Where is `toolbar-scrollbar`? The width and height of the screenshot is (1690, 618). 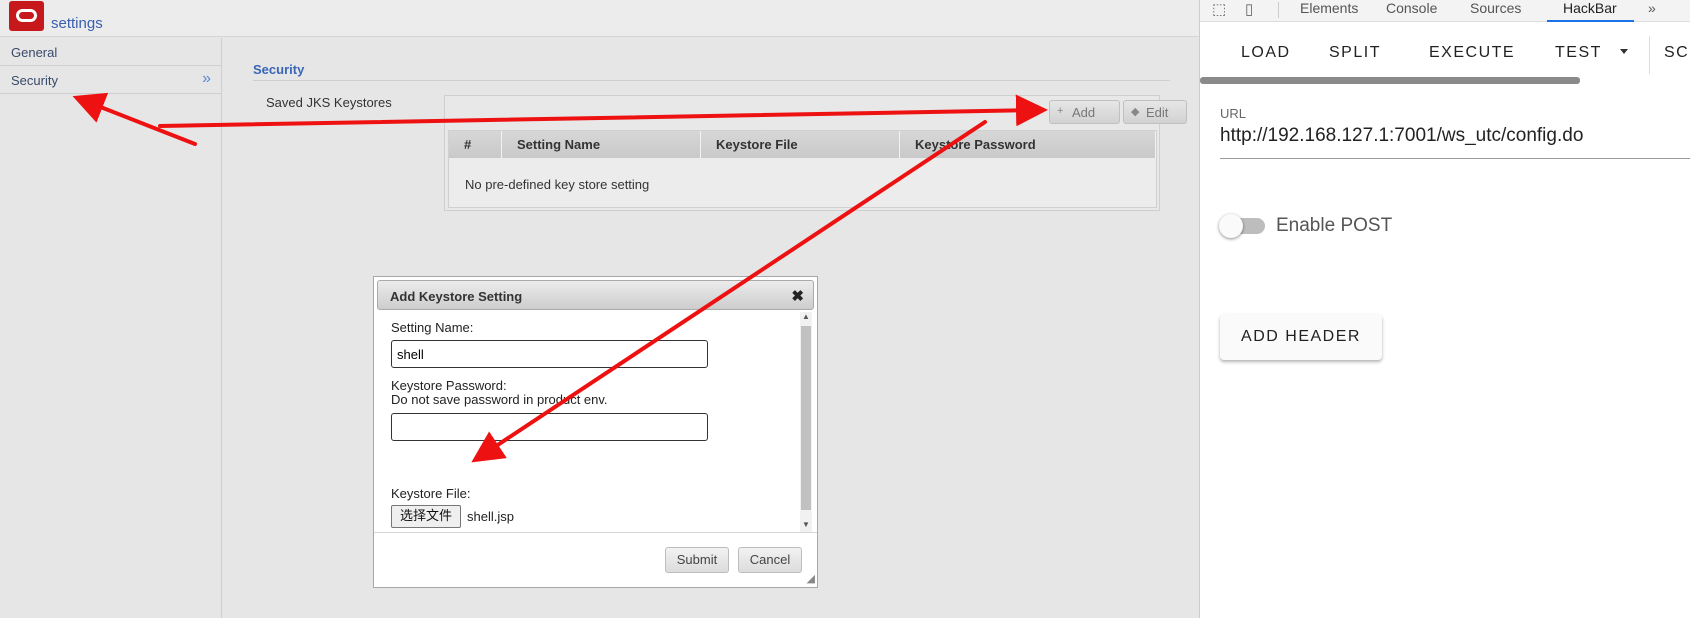 toolbar-scrollbar is located at coordinates (1390, 80).